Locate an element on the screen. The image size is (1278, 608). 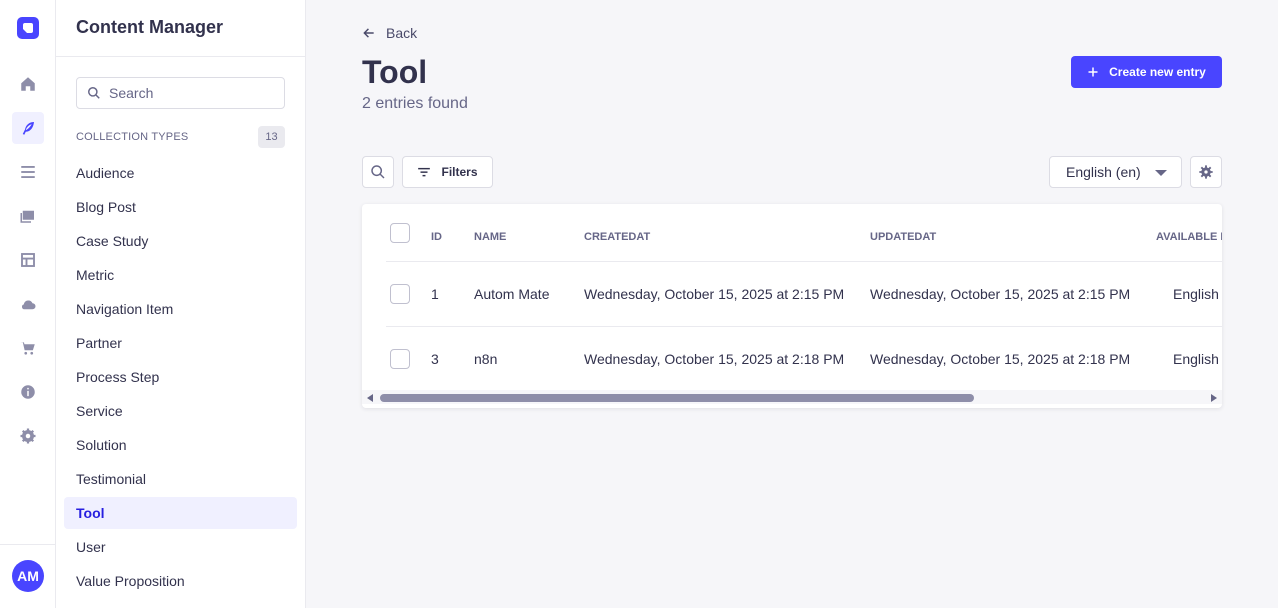
cell-createdat: Wednesday, October 15, 2025 at 2:15 PM is located at coordinates (714, 294).